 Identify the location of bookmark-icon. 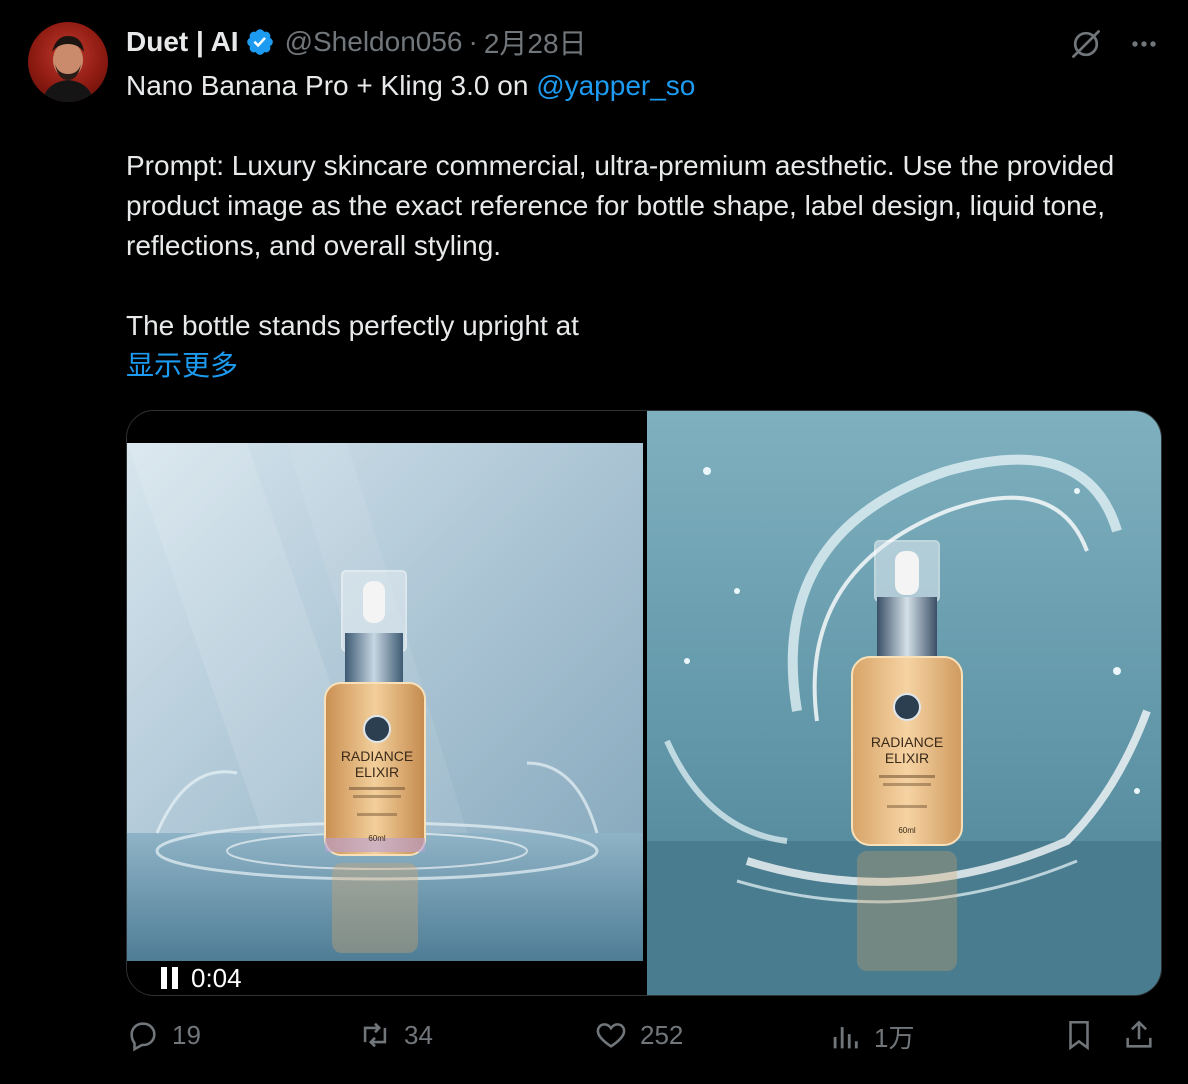
(1079, 1035).